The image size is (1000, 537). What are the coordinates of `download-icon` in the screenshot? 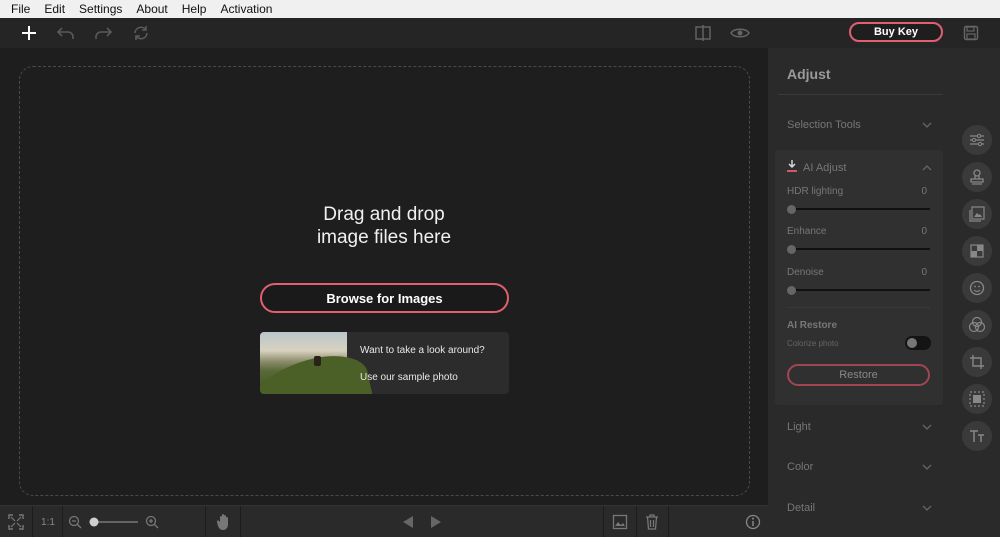 It's located at (792, 167).